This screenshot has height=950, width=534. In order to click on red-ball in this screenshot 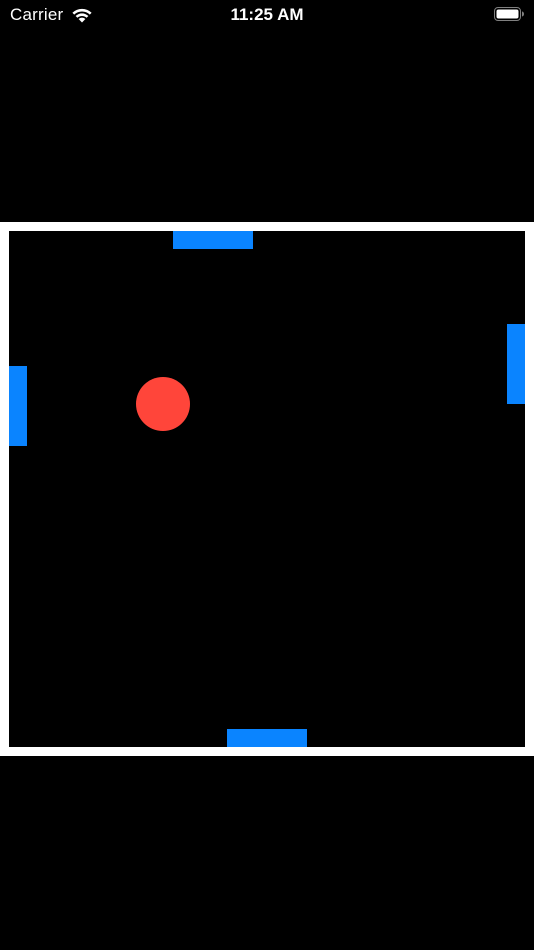, I will do `click(163, 404)`.